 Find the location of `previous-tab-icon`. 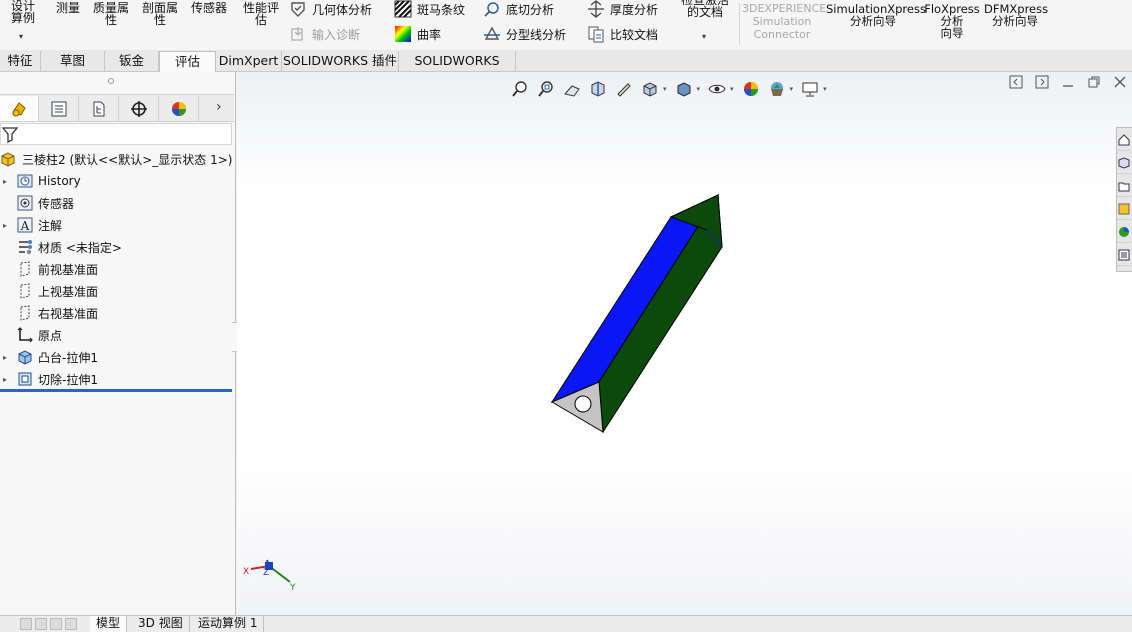

previous-tab-icon is located at coordinates (41, 624).